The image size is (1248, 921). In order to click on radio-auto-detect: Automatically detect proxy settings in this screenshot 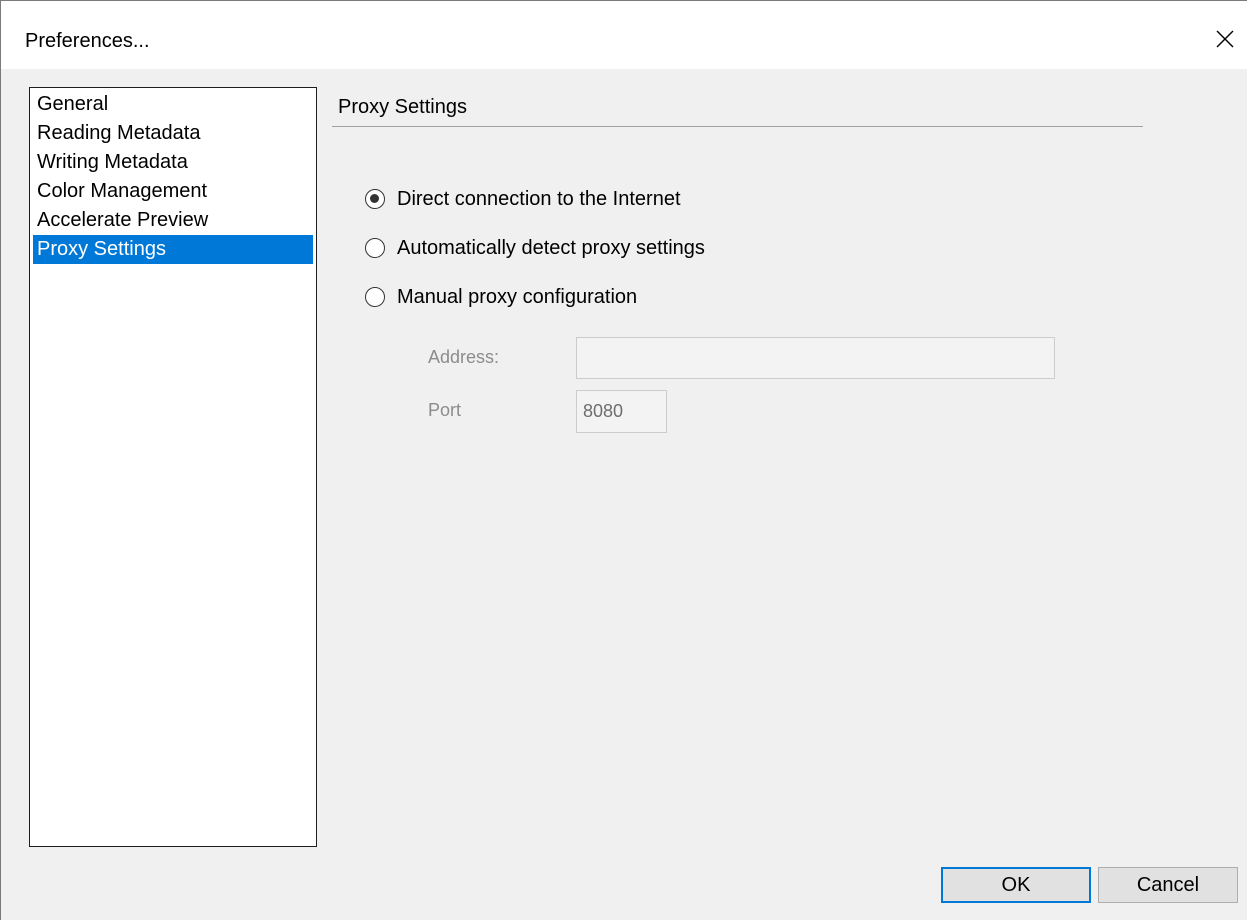, I will do `click(535, 248)`.